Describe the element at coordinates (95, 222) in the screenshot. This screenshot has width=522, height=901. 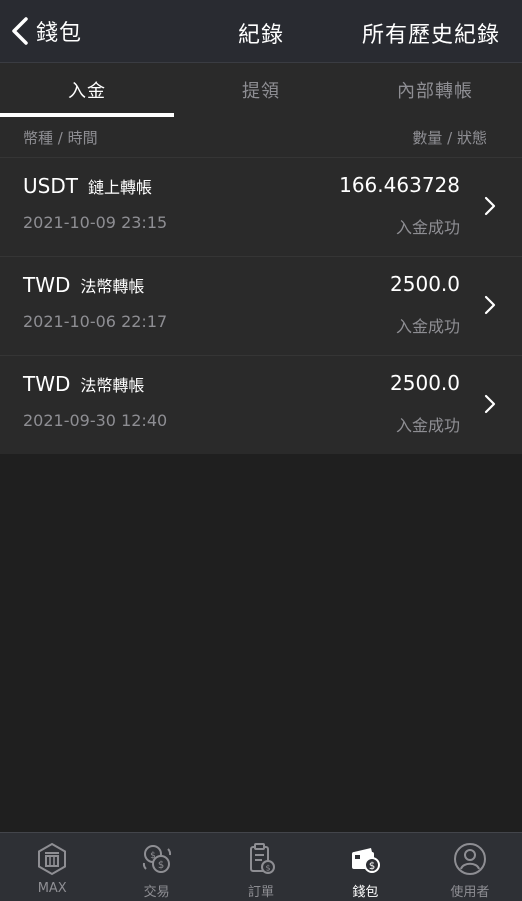
I see `record-time: 2021-10-09 23:15` at that location.